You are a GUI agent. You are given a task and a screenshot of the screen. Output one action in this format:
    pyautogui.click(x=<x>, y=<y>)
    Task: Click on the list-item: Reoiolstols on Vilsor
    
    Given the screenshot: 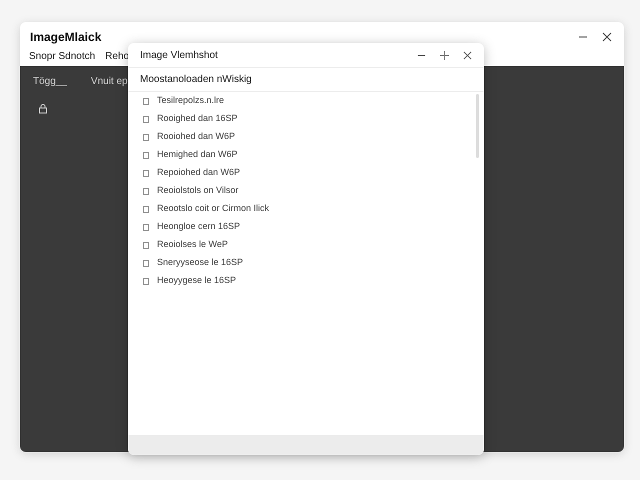 What is the action you would take?
    pyautogui.click(x=306, y=191)
    